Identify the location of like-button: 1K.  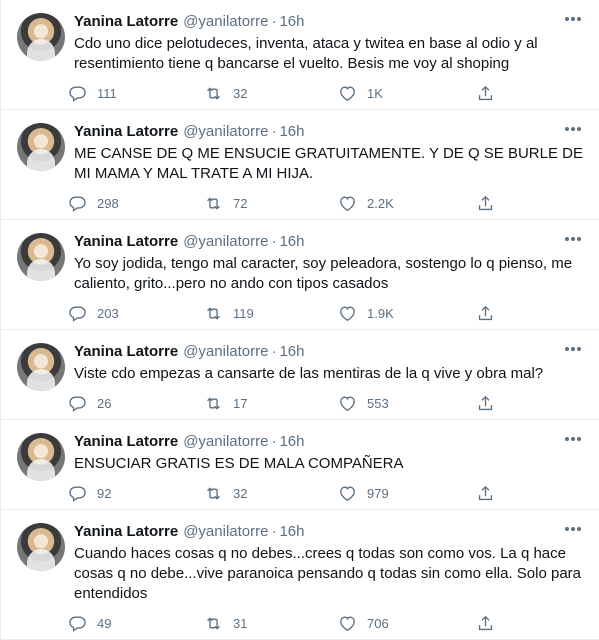
(407, 93).